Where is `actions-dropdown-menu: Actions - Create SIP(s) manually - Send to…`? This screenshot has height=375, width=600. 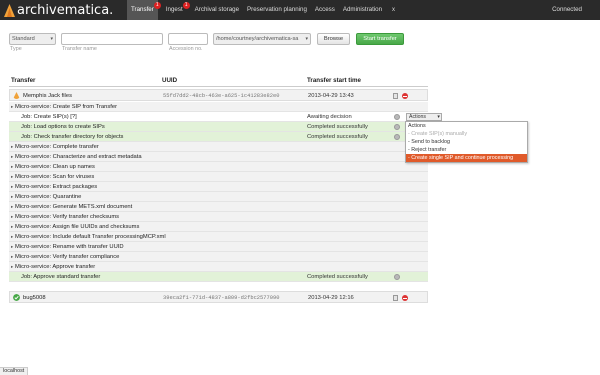 actions-dropdown-menu: Actions - Create SIP(s) manually - Send to… is located at coordinates (466, 142).